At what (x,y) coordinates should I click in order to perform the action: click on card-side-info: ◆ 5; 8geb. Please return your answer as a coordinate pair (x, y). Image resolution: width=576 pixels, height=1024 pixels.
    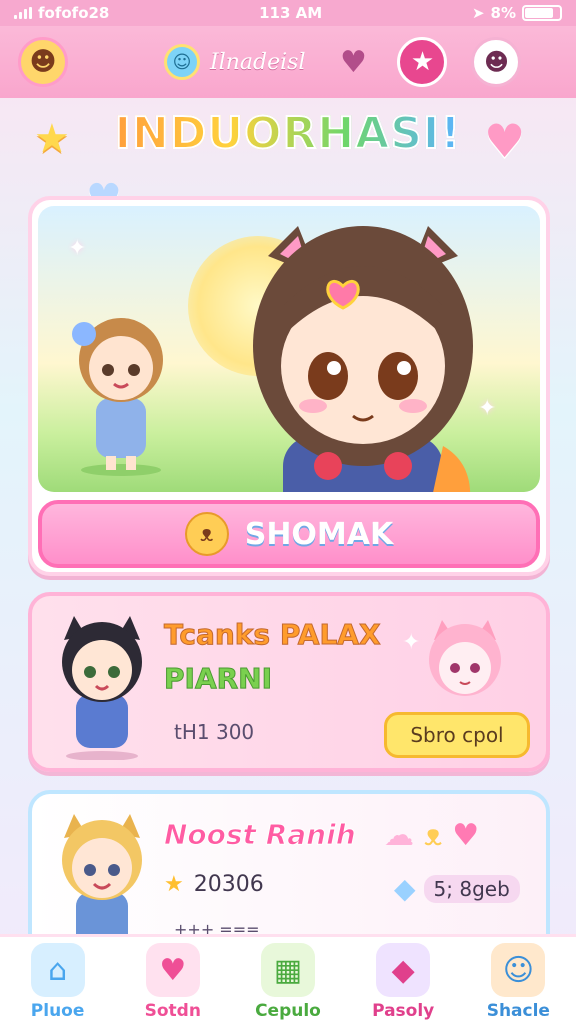
    Looking at the image, I should click on (457, 888).